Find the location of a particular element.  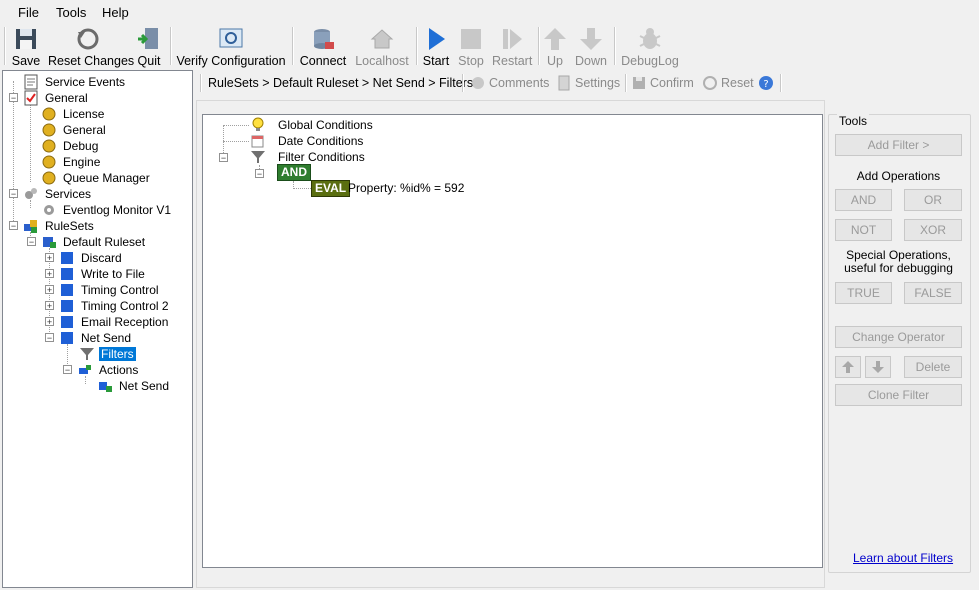

verify-magnifier-icon is located at coordinates (231, 38).